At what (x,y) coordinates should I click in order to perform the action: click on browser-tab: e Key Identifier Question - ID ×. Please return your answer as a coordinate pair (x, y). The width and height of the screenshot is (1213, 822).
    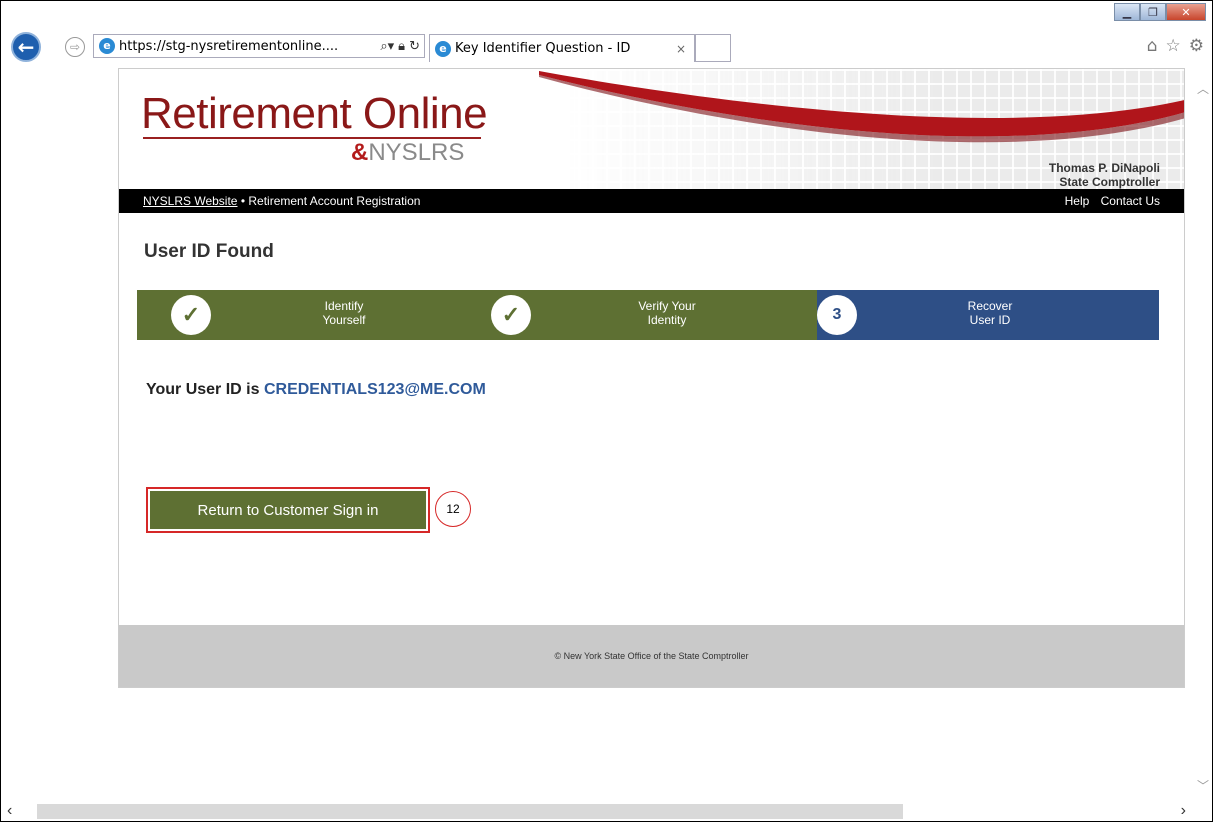
    Looking at the image, I should click on (562, 48).